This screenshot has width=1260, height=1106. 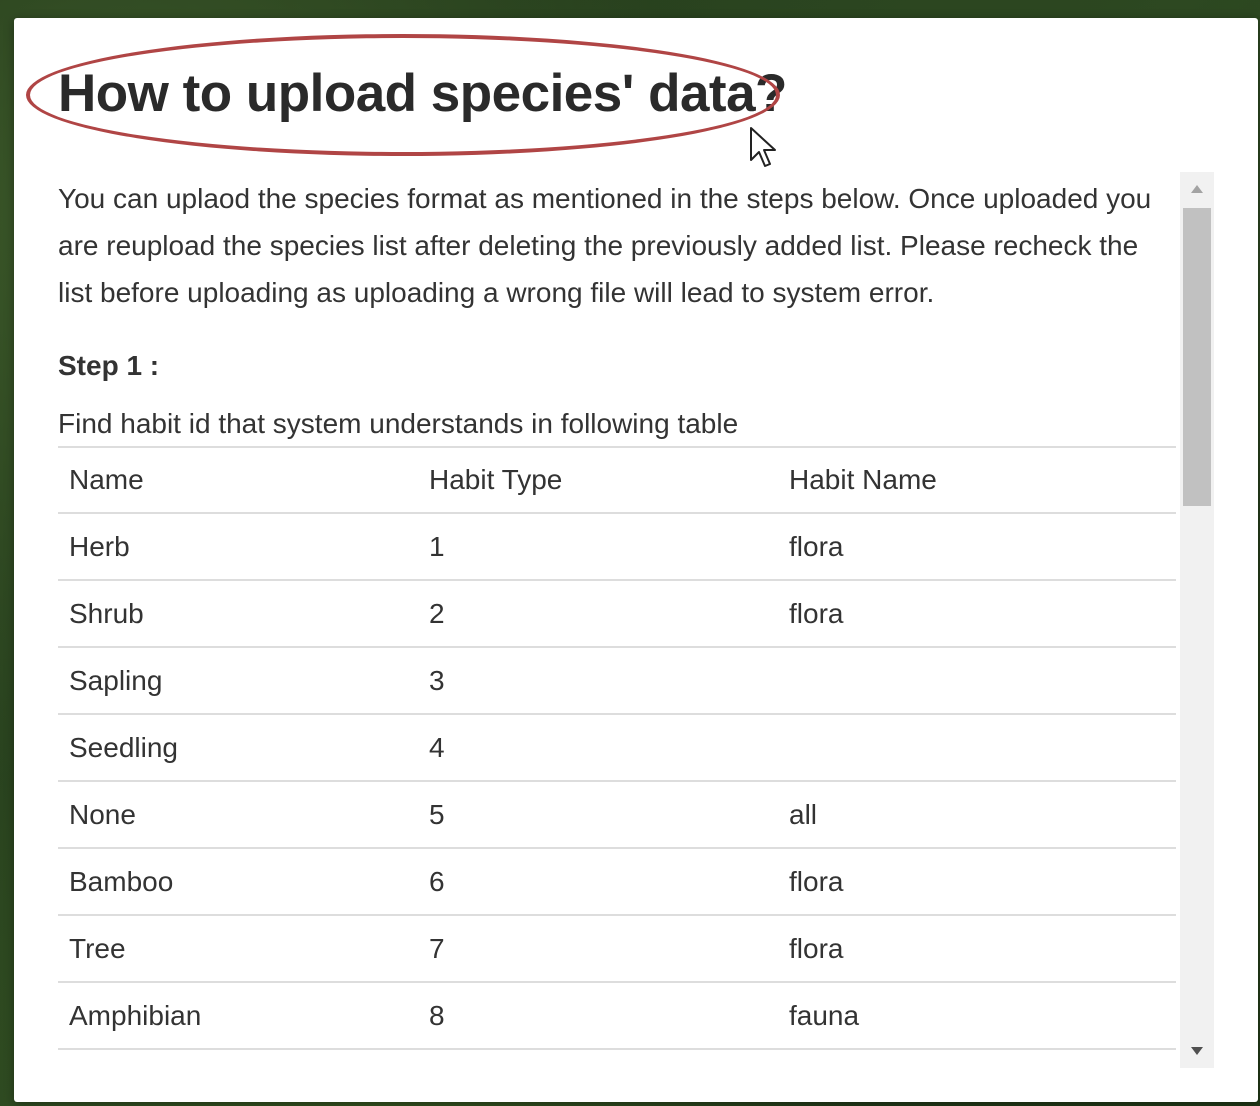 I want to click on cell-habit-type: 2, so click(x=598, y=613).